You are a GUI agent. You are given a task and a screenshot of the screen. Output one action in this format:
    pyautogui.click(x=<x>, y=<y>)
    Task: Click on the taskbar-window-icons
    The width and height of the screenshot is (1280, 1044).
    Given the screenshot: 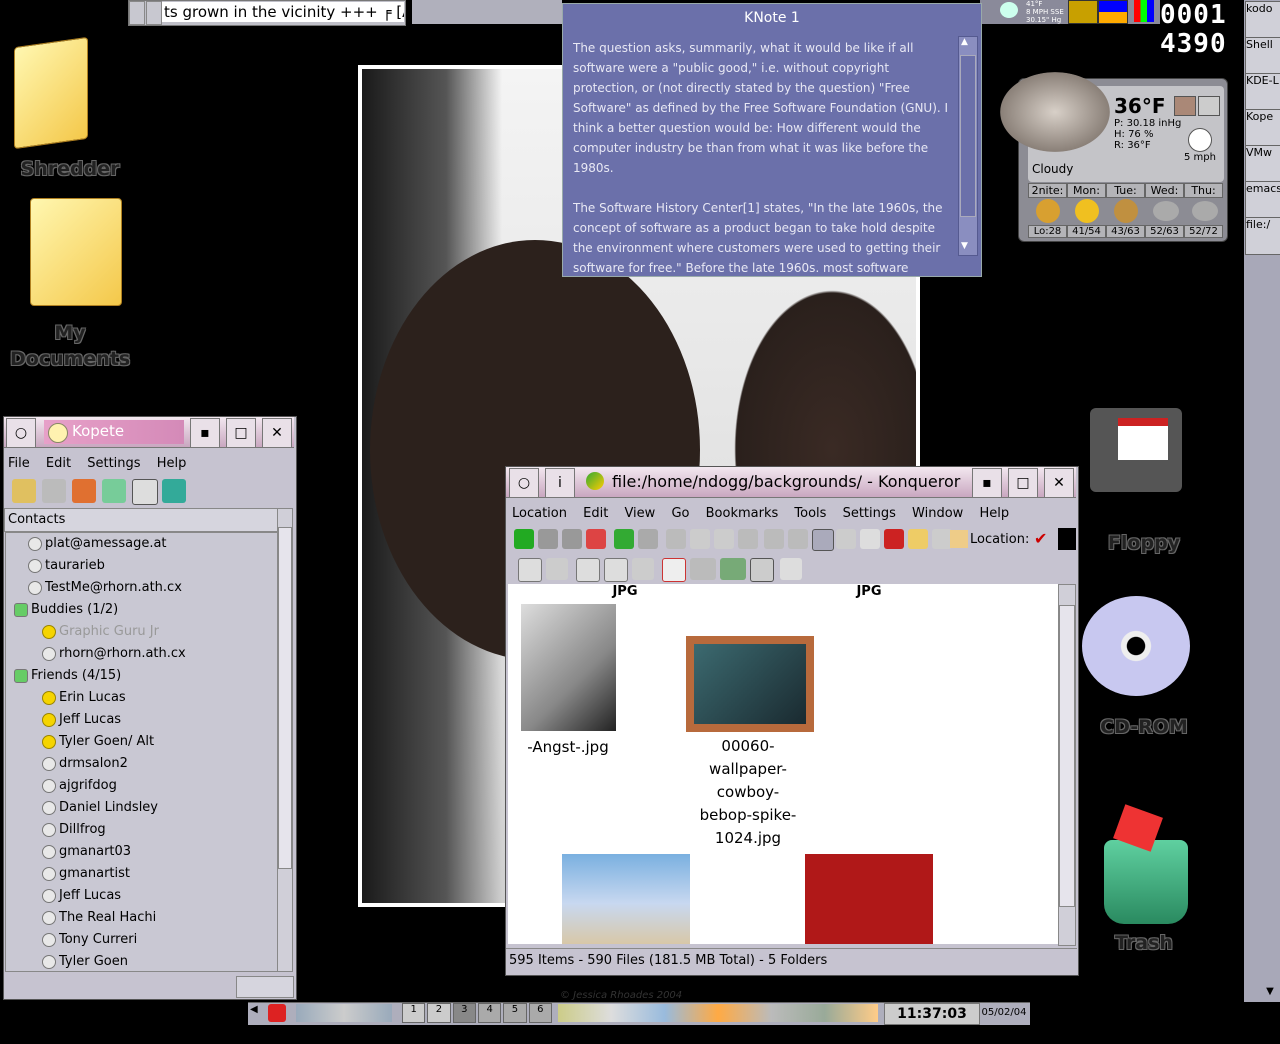 What is the action you would take?
    pyautogui.click(x=718, y=1013)
    